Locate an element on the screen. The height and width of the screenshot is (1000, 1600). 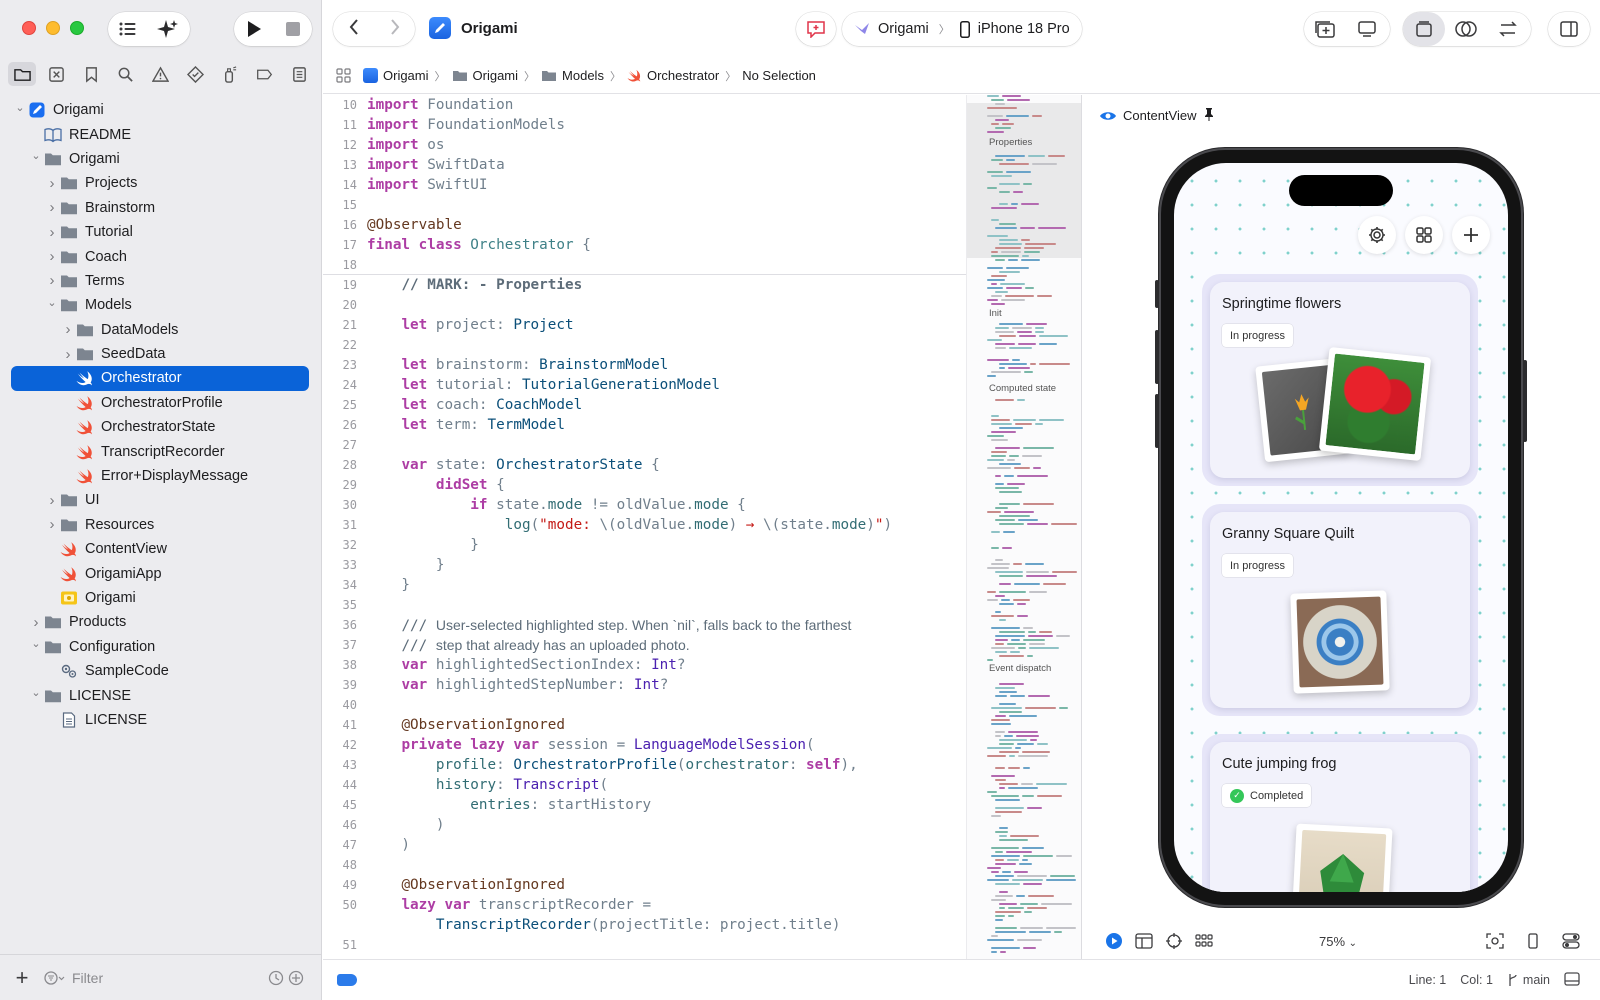
stop-button is located at coordinates (292, 29).